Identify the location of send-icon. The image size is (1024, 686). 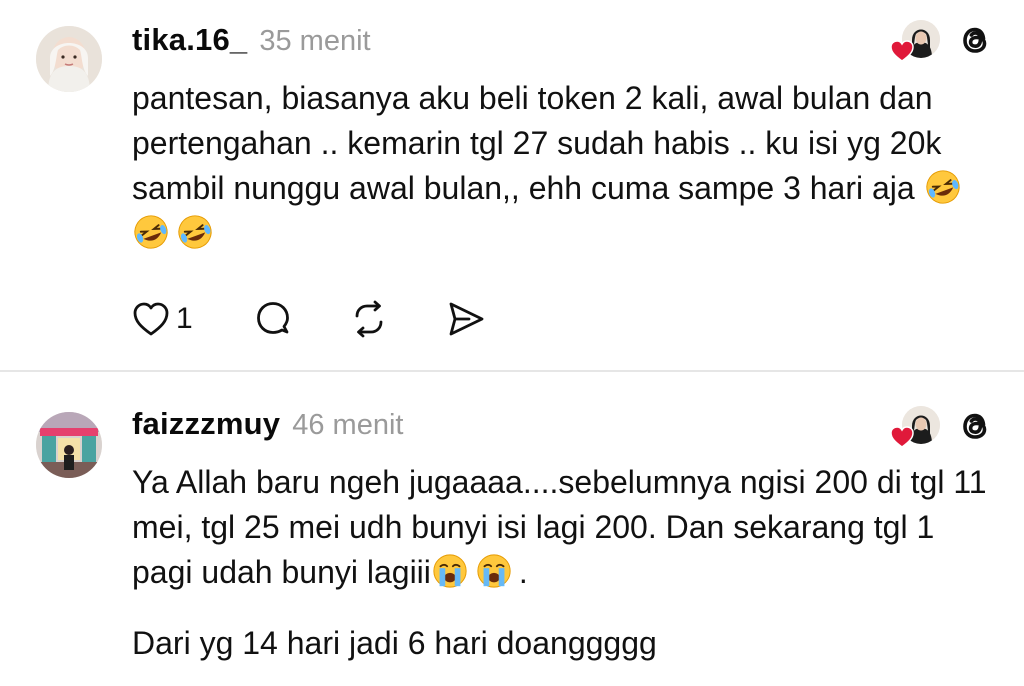
(466, 319).